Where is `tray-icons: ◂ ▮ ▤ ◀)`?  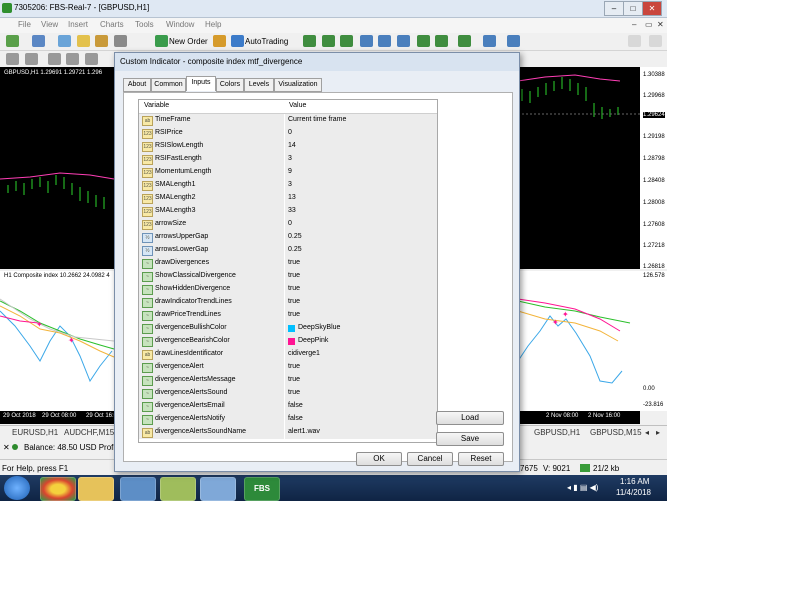
tray-icons: ◂ ▮ ▤ ◀) is located at coordinates (582, 487).